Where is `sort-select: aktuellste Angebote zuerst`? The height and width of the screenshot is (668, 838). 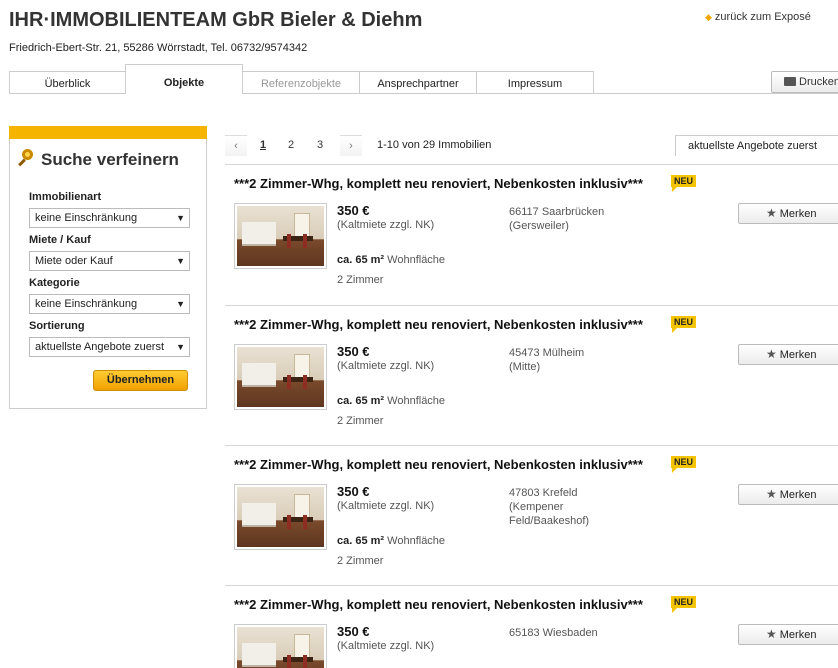 sort-select: aktuellste Angebote zuerst is located at coordinates (756, 145).